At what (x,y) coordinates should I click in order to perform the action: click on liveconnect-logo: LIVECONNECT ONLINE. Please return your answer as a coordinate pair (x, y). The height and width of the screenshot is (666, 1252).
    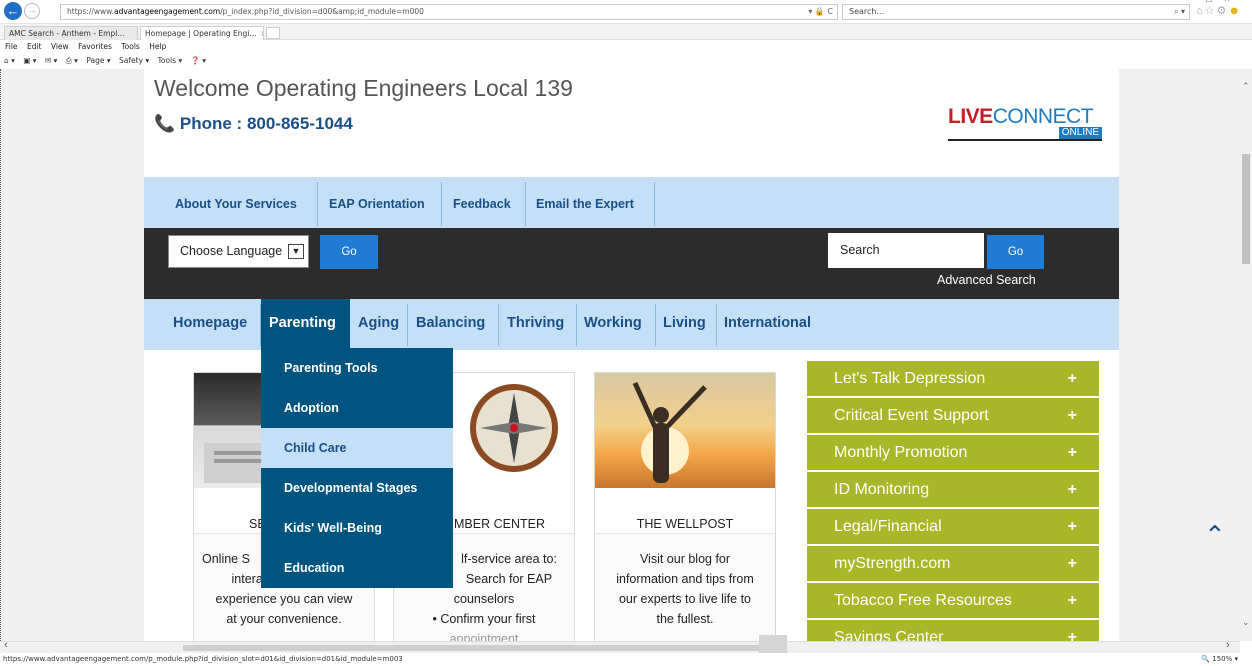
    Looking at the image, I should click on (1028, 123).